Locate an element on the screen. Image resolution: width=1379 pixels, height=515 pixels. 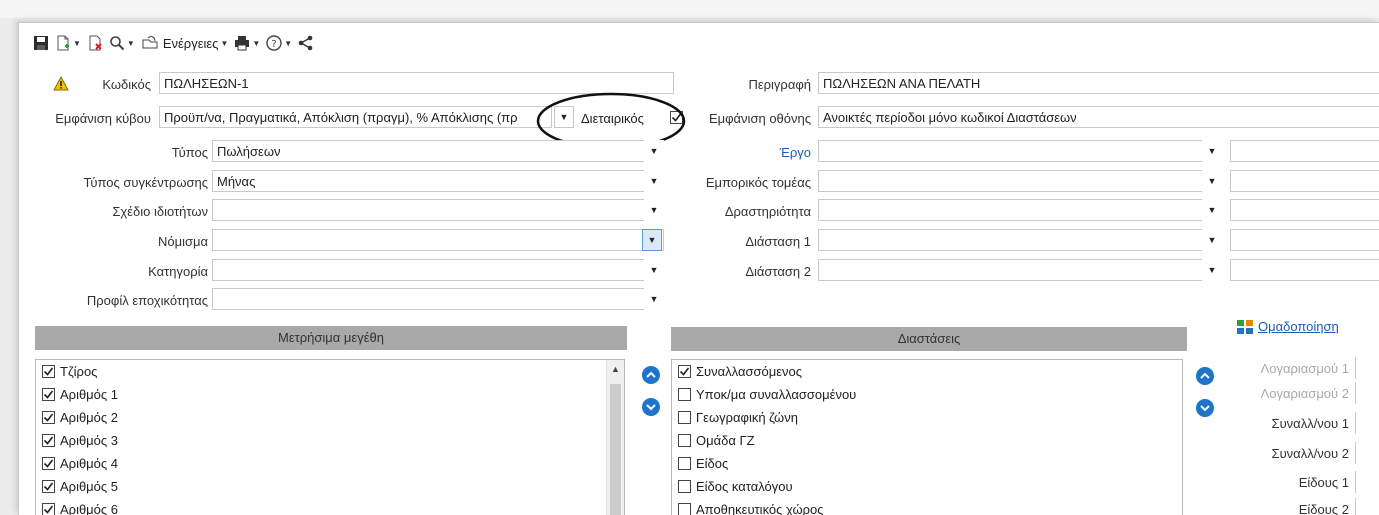
seasonality-dropdown-button: ▼ is located at coordinates (654, 299).